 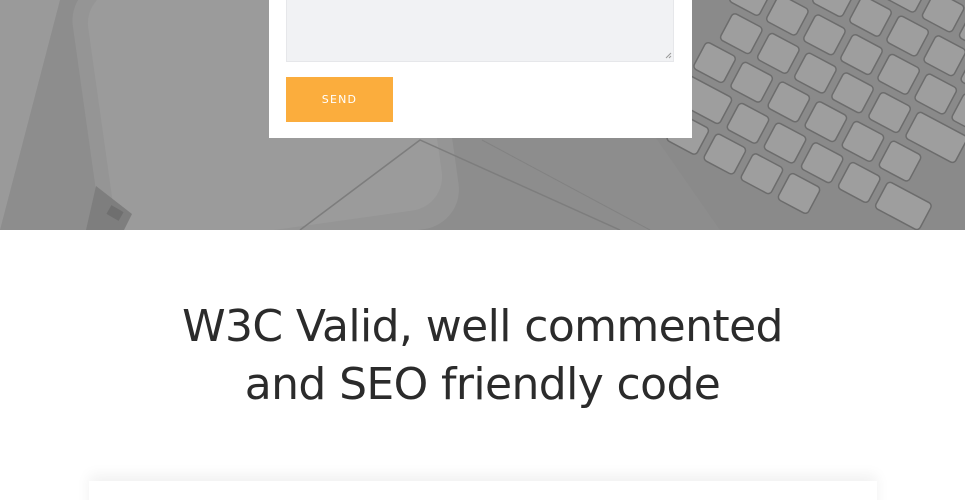 What do you see at coordinates (482, 326) in the screenshot?
I see `feature-heading-line-1: W3C Valid, well commented` at bounding box center [482, 326].